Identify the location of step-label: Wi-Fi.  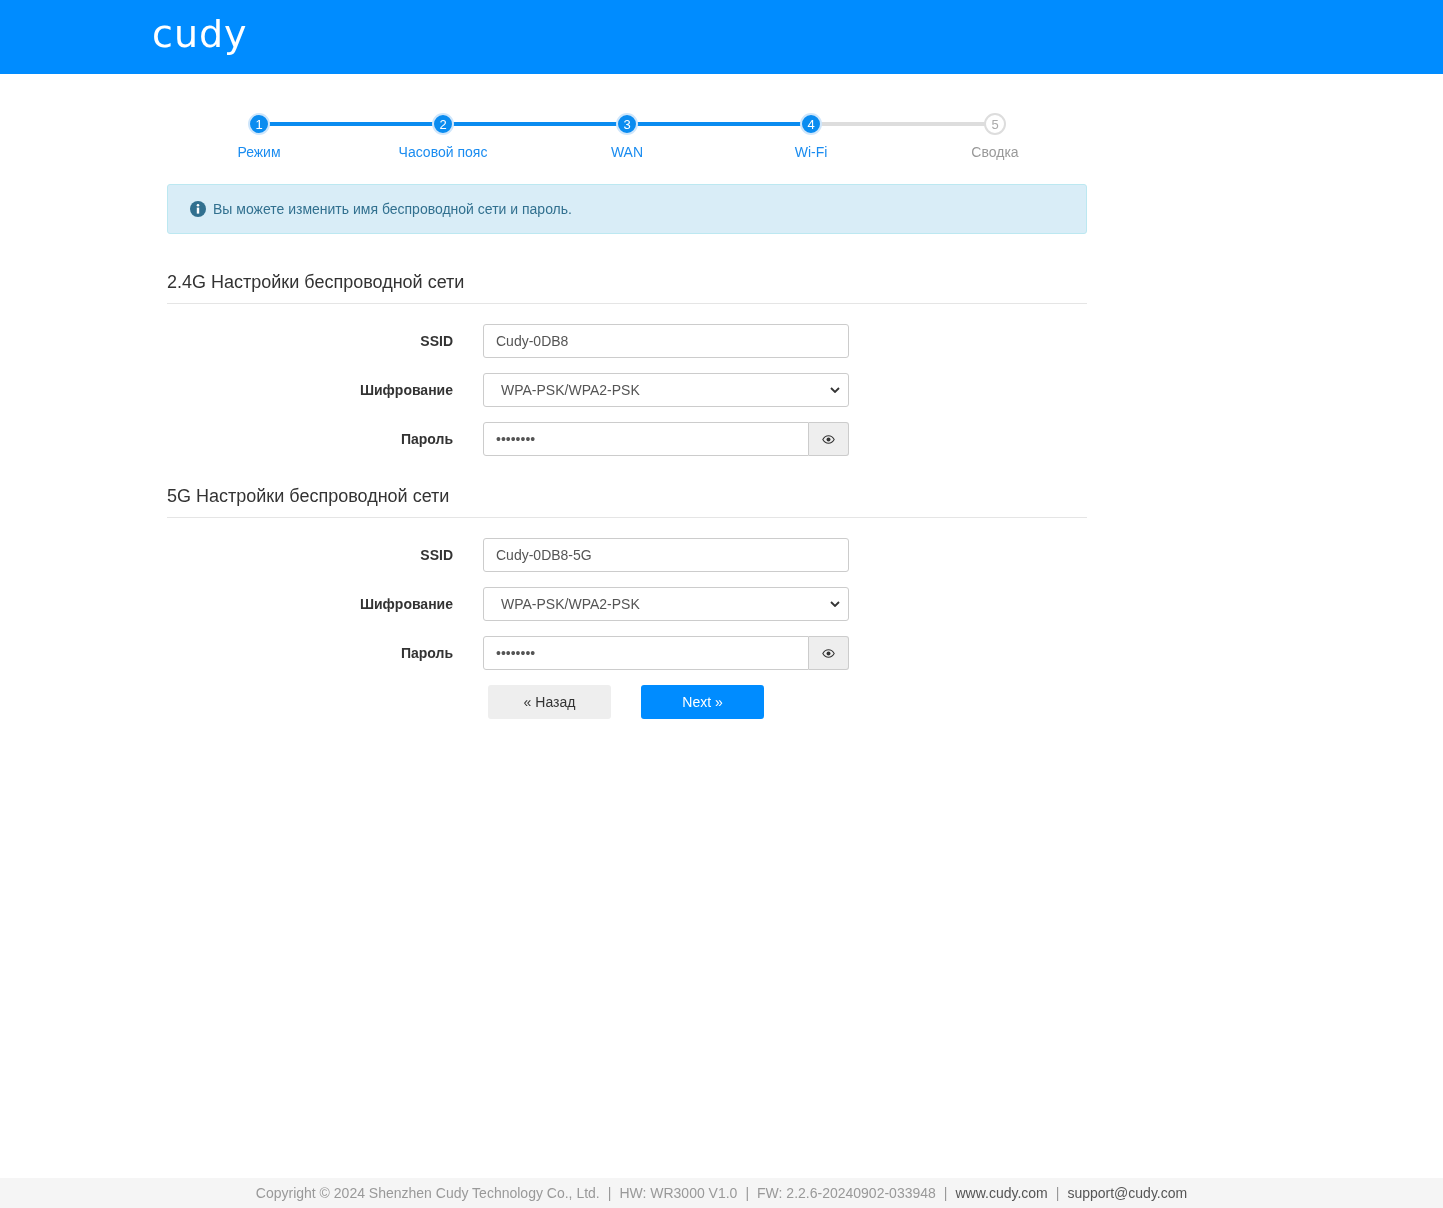
(811, 152).